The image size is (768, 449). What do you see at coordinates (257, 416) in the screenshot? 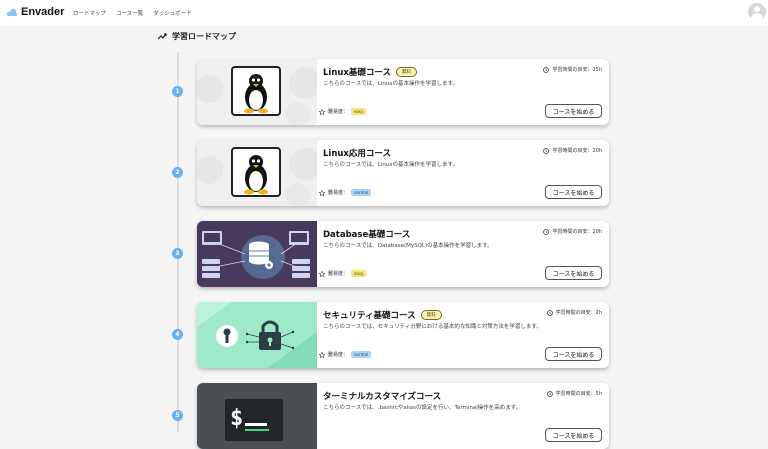
I see `course-thumbnail: $` at bounding box center [257, 416].